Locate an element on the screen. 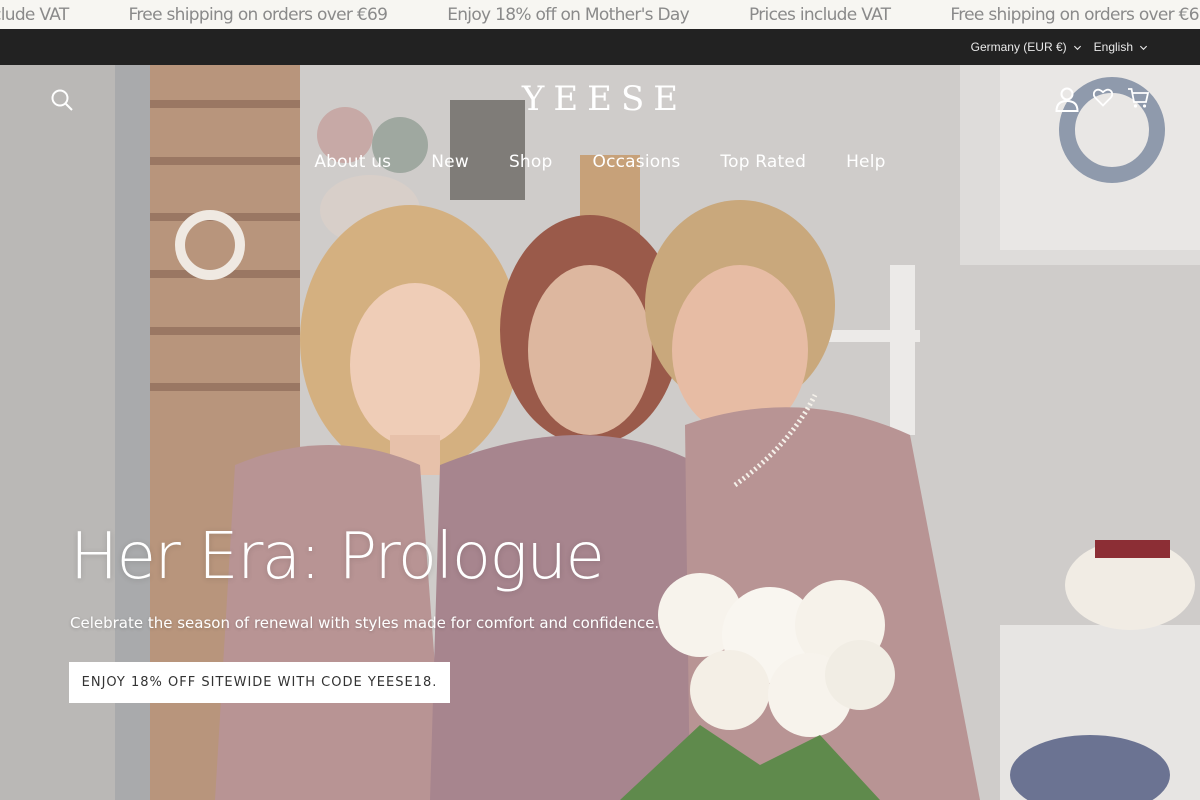 The height and width of the screenshot is (800, 1200). cart-icon is located at coordinates (1138, 98).